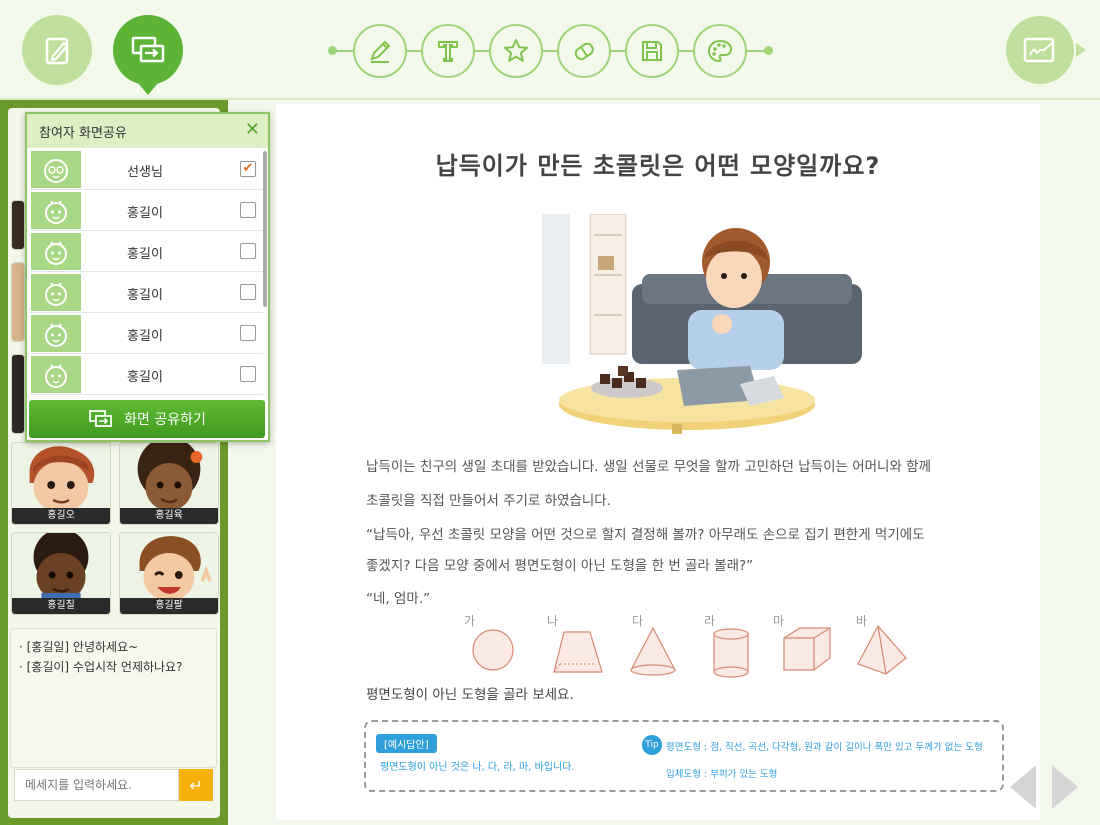  I want to click on active-mode-pointer, so click(148, 89).